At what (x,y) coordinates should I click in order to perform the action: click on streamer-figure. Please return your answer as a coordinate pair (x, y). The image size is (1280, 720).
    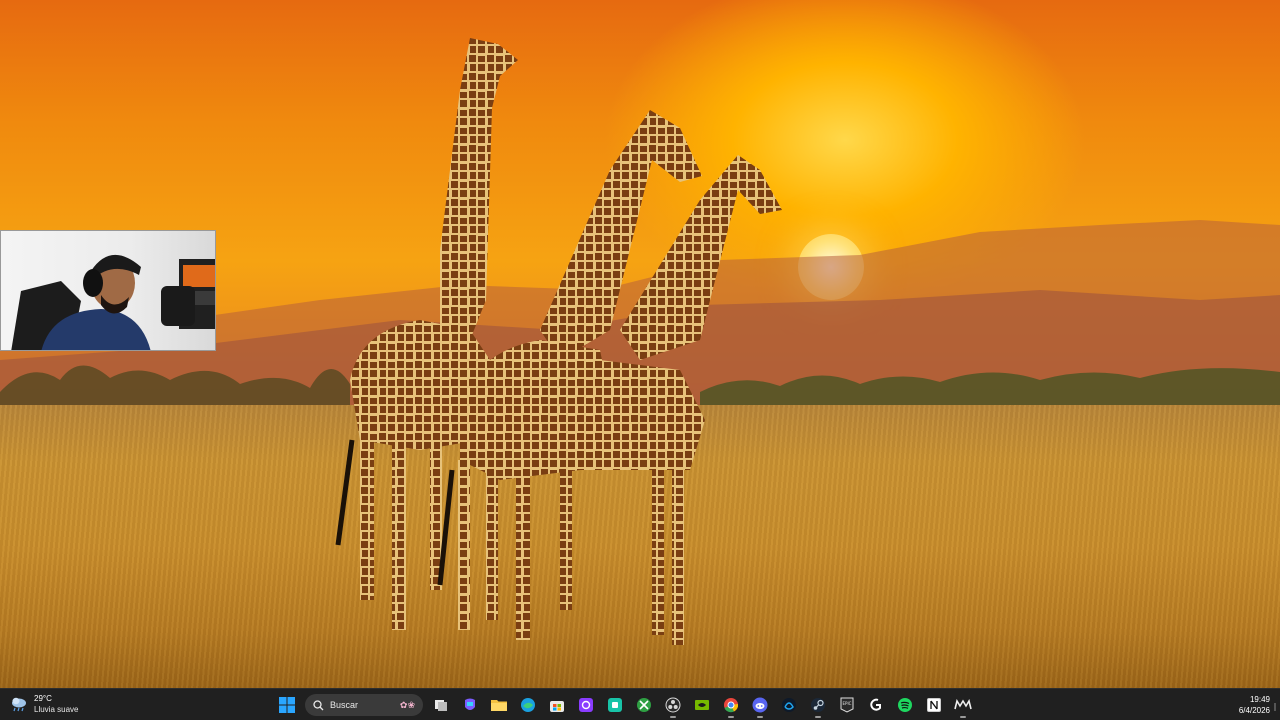
    Looking at the image, I should click on (113, 302).